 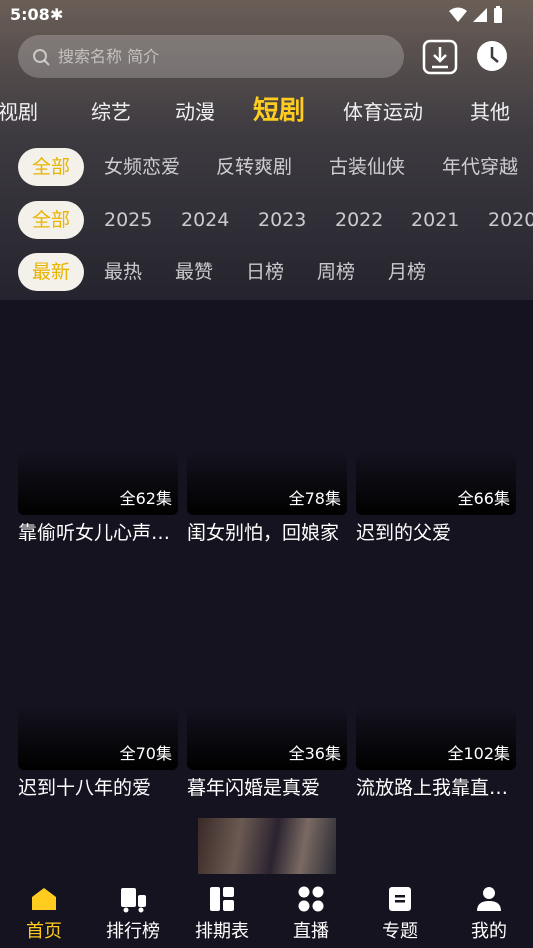 I want to click on tab-label: 我的, so click(x=489, y=931).